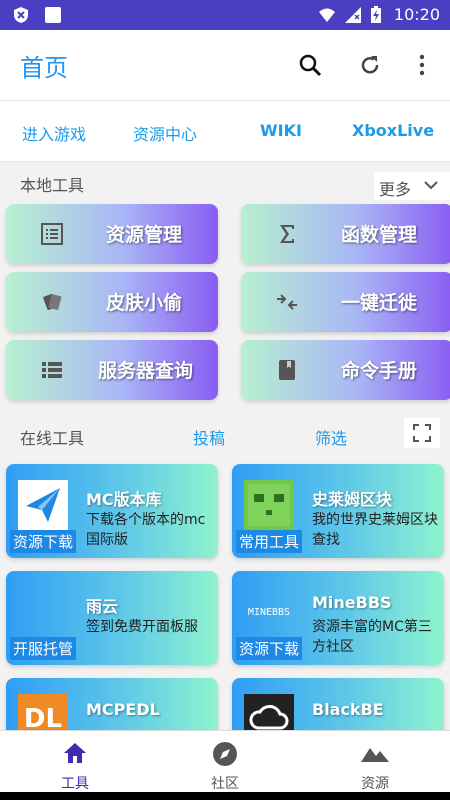 The image size is (450, 800). I want to click on tool-function-manage: 函数管理, so click(345, 234).